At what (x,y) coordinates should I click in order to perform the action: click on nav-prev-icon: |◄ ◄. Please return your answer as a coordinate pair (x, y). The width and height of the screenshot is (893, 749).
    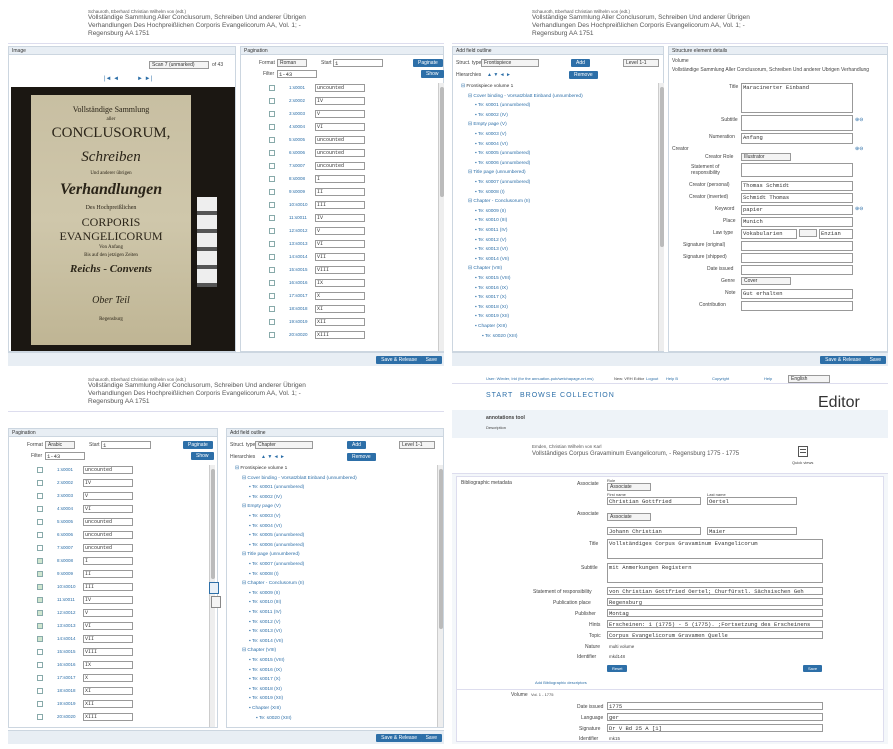
    Looking at the image, I should click on (111, 79).